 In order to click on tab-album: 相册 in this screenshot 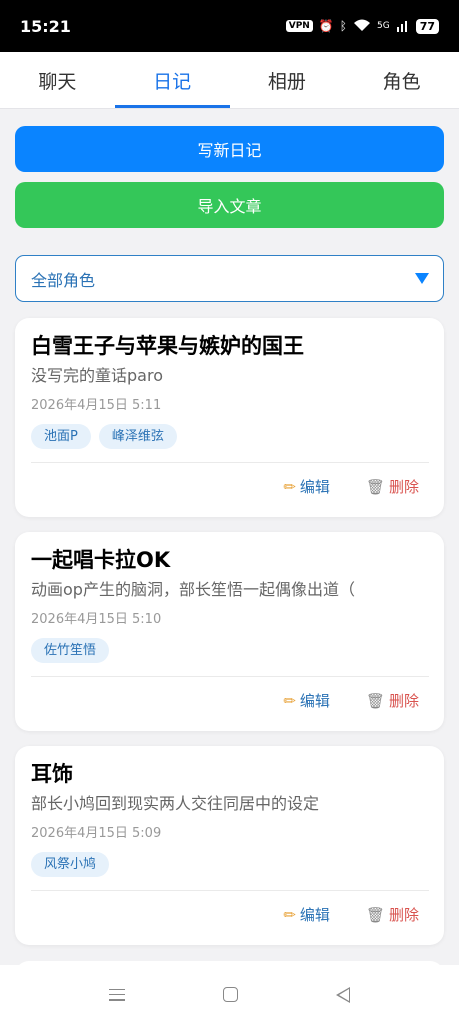, I will do `click(287, 80)`.